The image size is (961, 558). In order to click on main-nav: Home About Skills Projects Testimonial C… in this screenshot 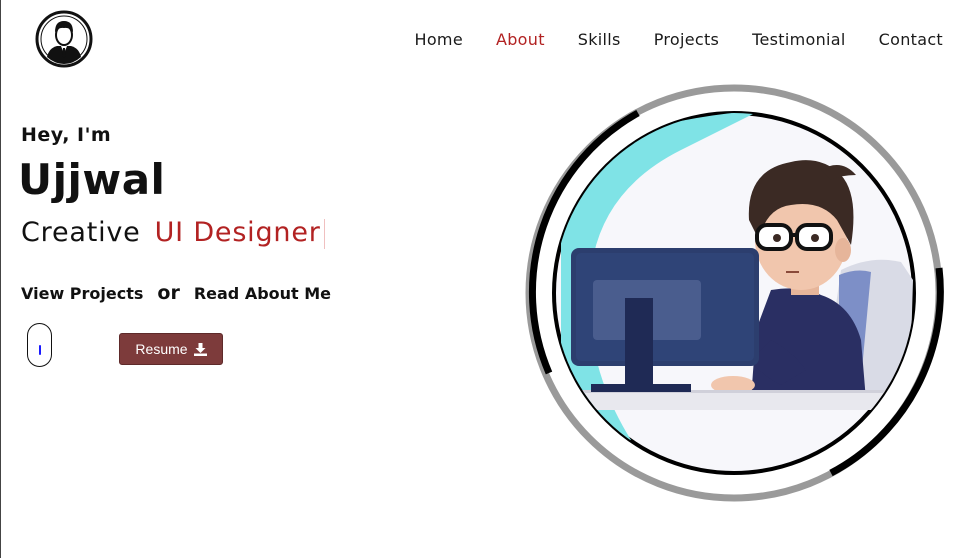, I will do `click(662, 39)`.